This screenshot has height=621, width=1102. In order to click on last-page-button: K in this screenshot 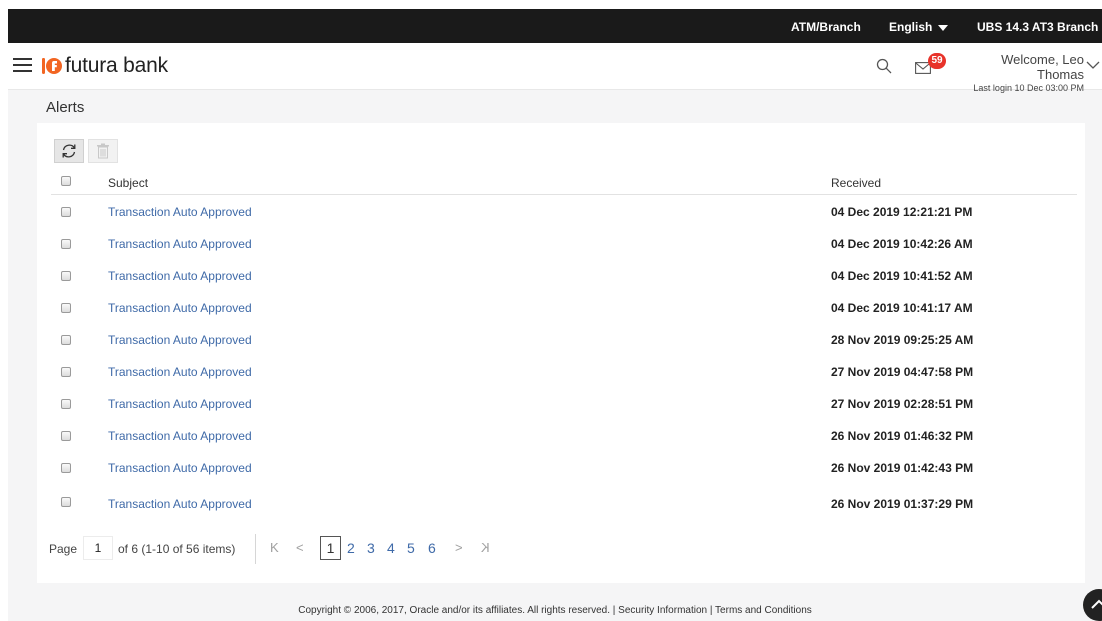, I will do `click(485, 547)`.